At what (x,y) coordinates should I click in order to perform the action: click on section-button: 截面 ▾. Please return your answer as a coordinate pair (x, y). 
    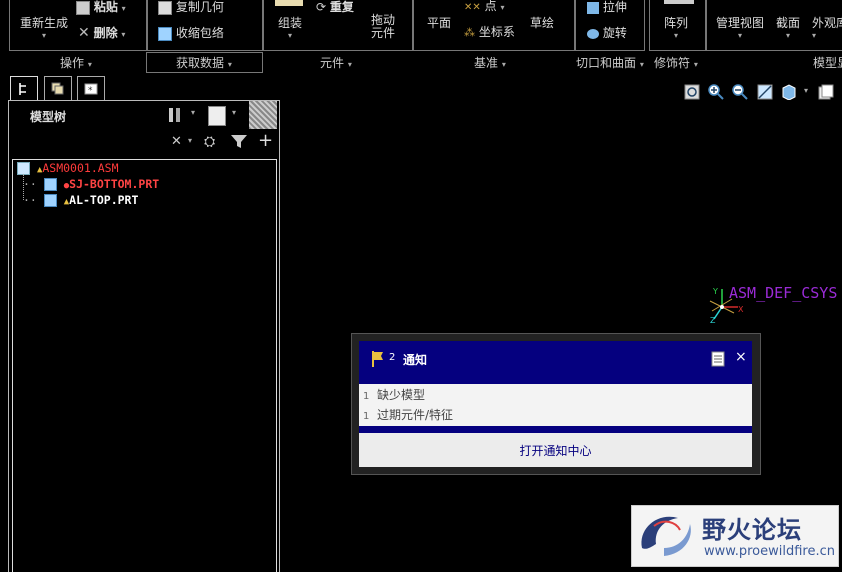
    Looking at the image, I should click on (788, 27).